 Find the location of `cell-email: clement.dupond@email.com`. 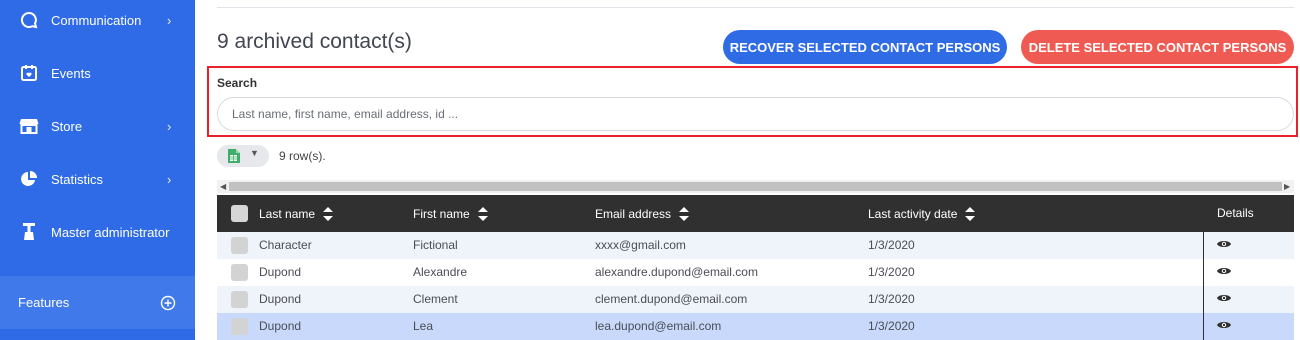

cell-email: clement.dupond@email.com is located at coordinates (671, 299).